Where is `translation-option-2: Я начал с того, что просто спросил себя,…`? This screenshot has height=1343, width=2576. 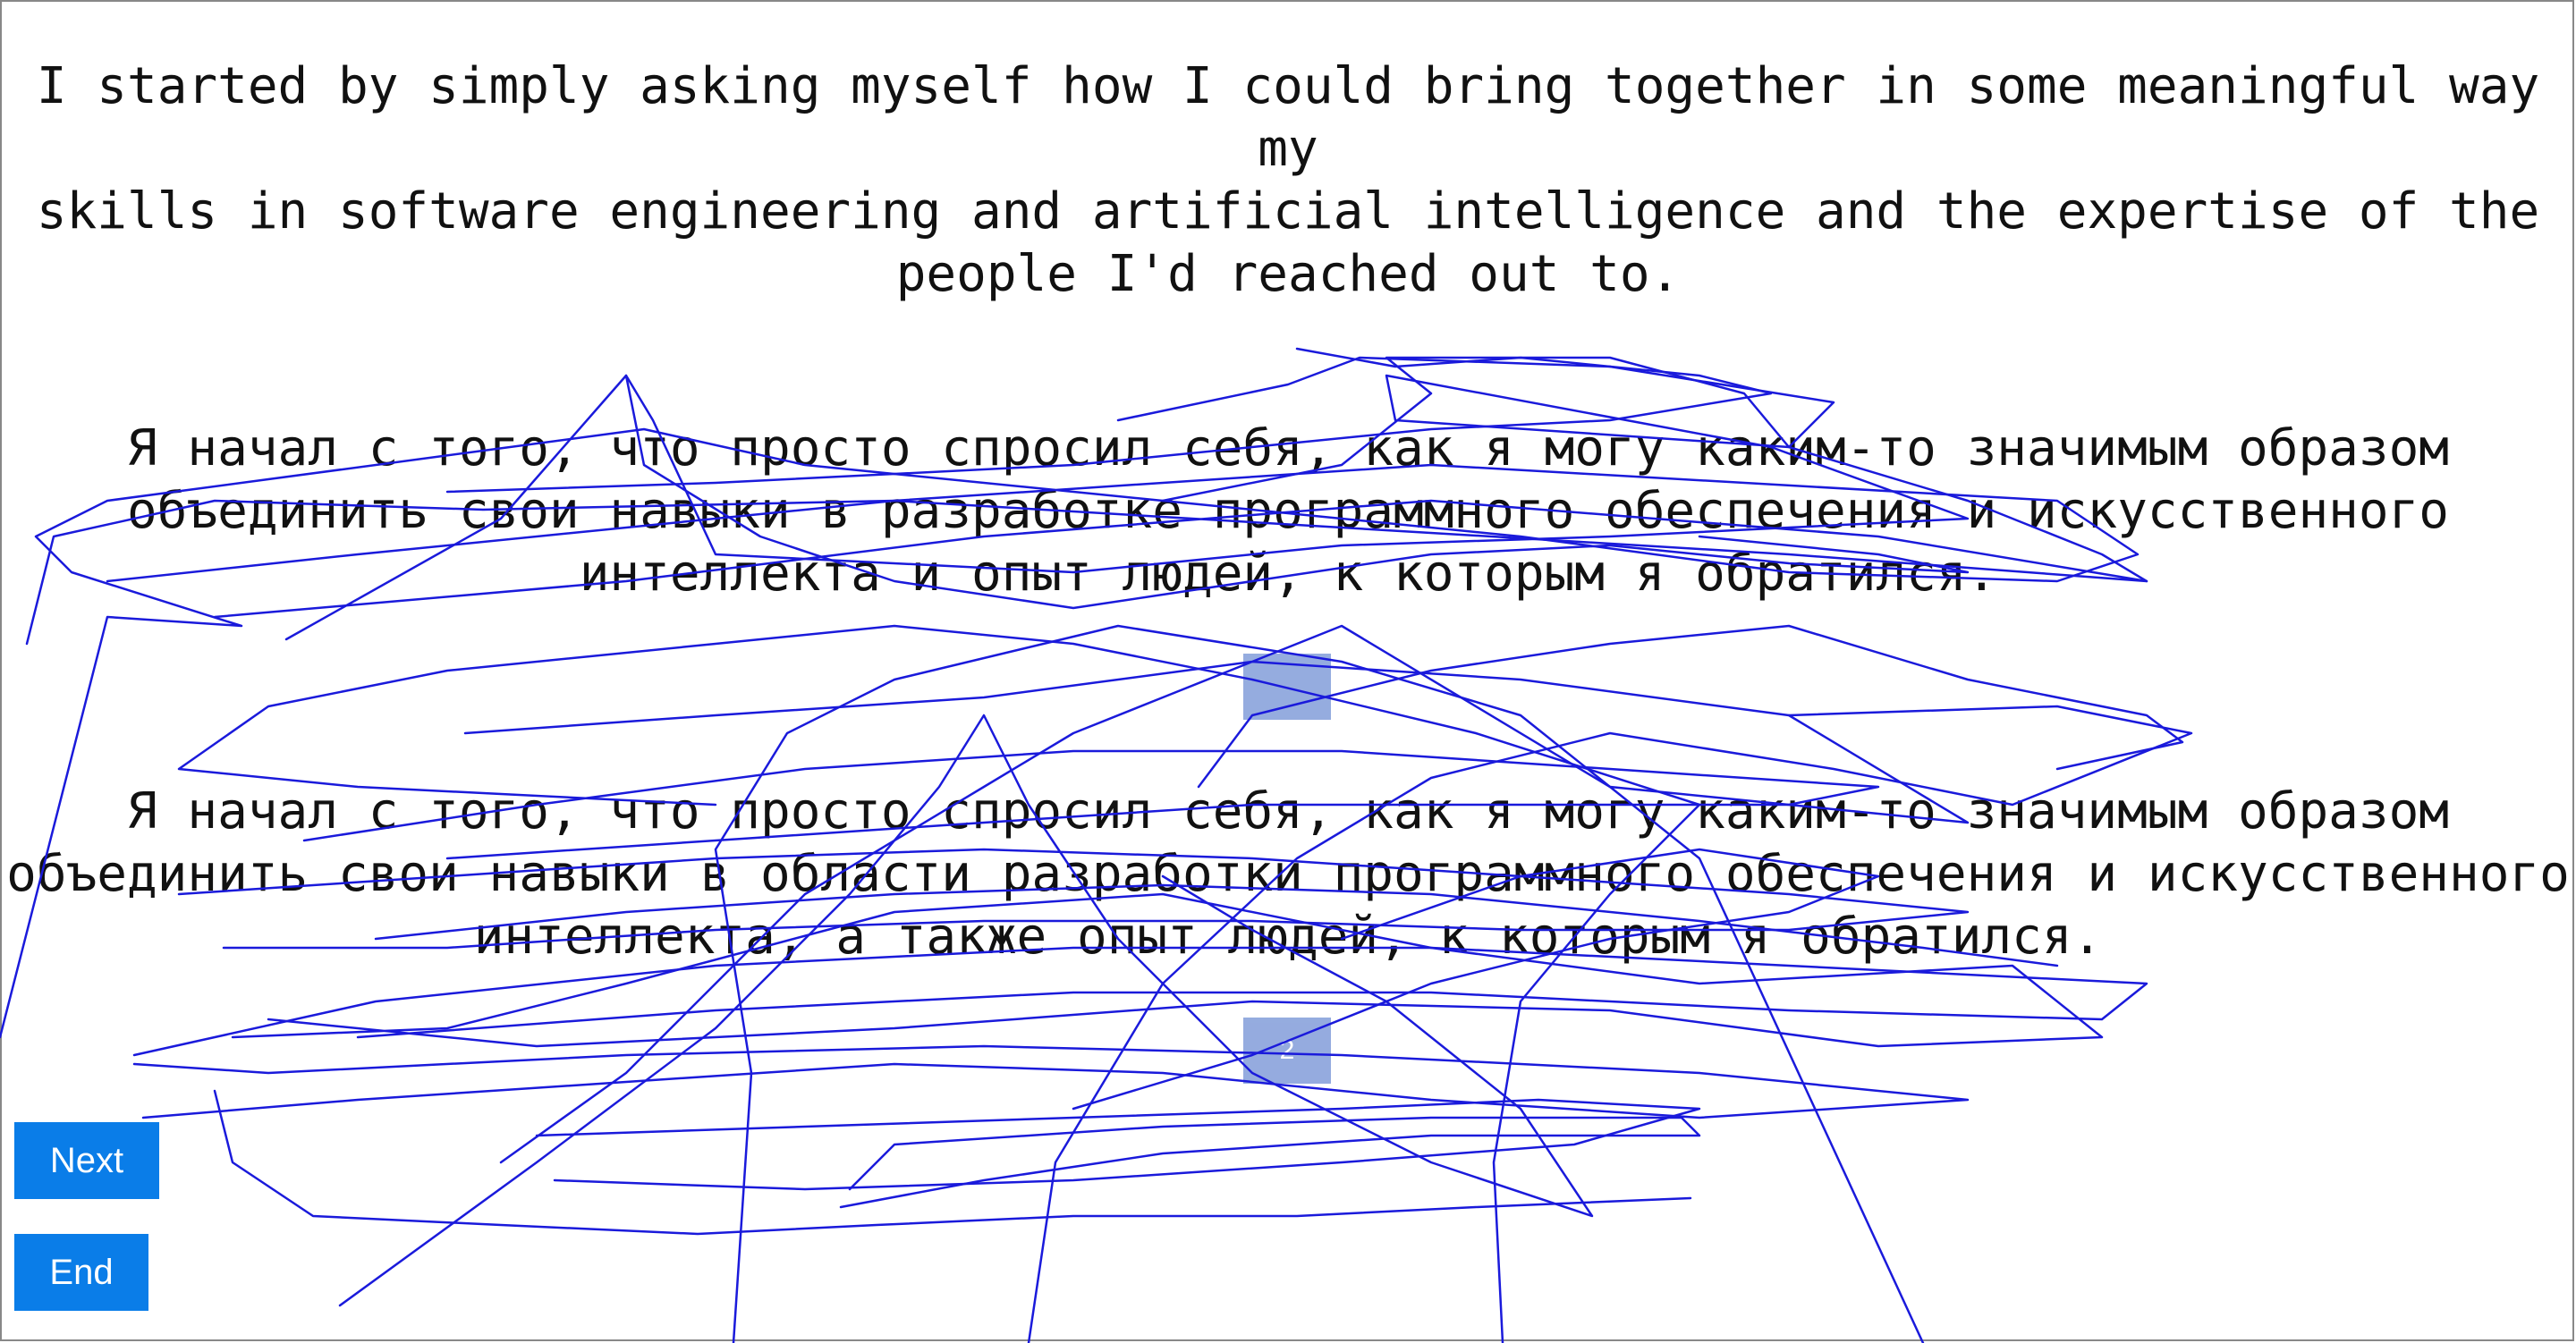
translation-option-2: Я начал с того, что просто спросил себя,… is located at coordinates (1288, 874).